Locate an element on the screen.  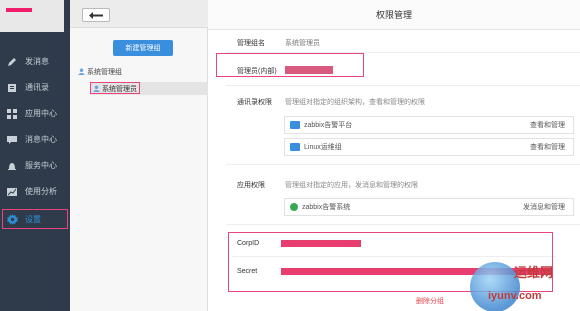
watermark: 运维网 iyunv.com is located at coordinates (524, 284).